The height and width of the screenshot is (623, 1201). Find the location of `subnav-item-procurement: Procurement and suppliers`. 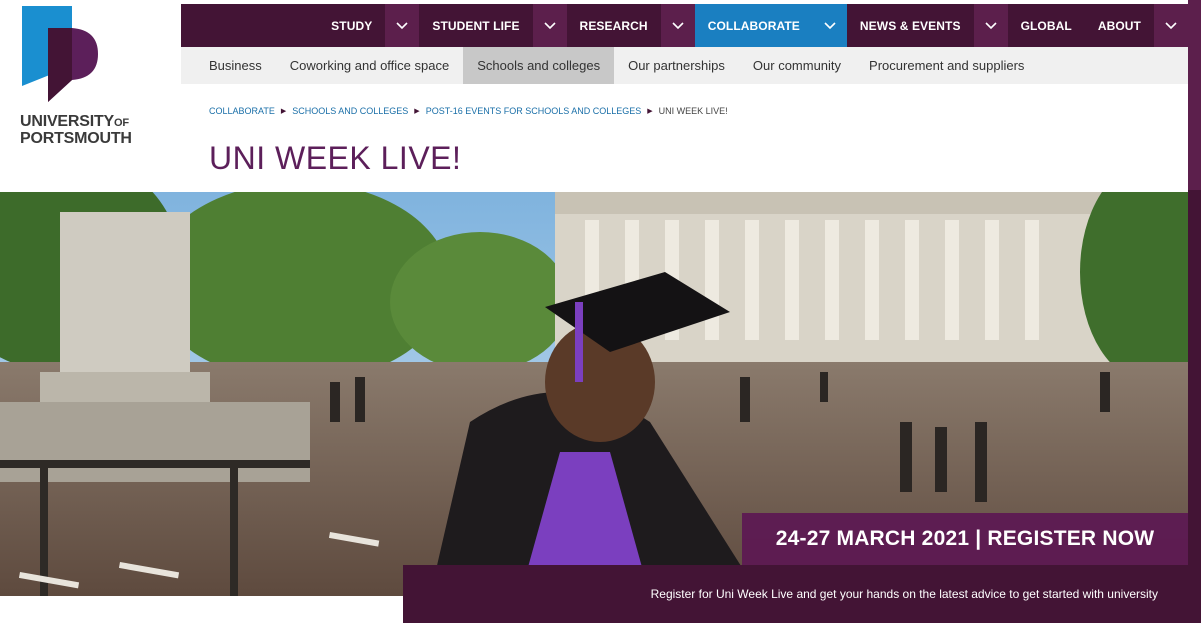

subnav-item-procurement: Procurement and suppliers is located at coordinates (946, 65).